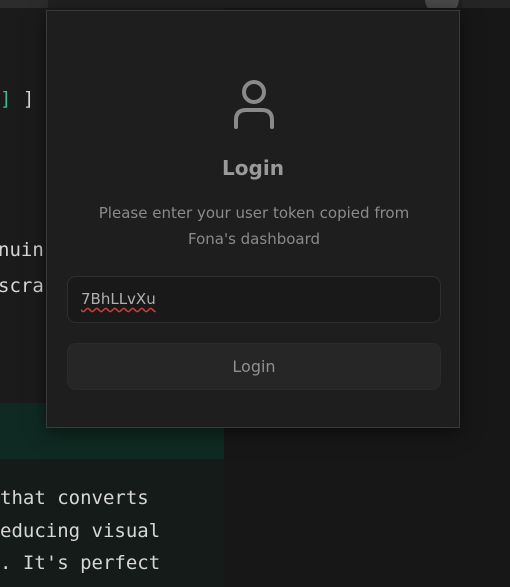  I want to click on token-value: 7BhLLvXu, so click(118, 299).